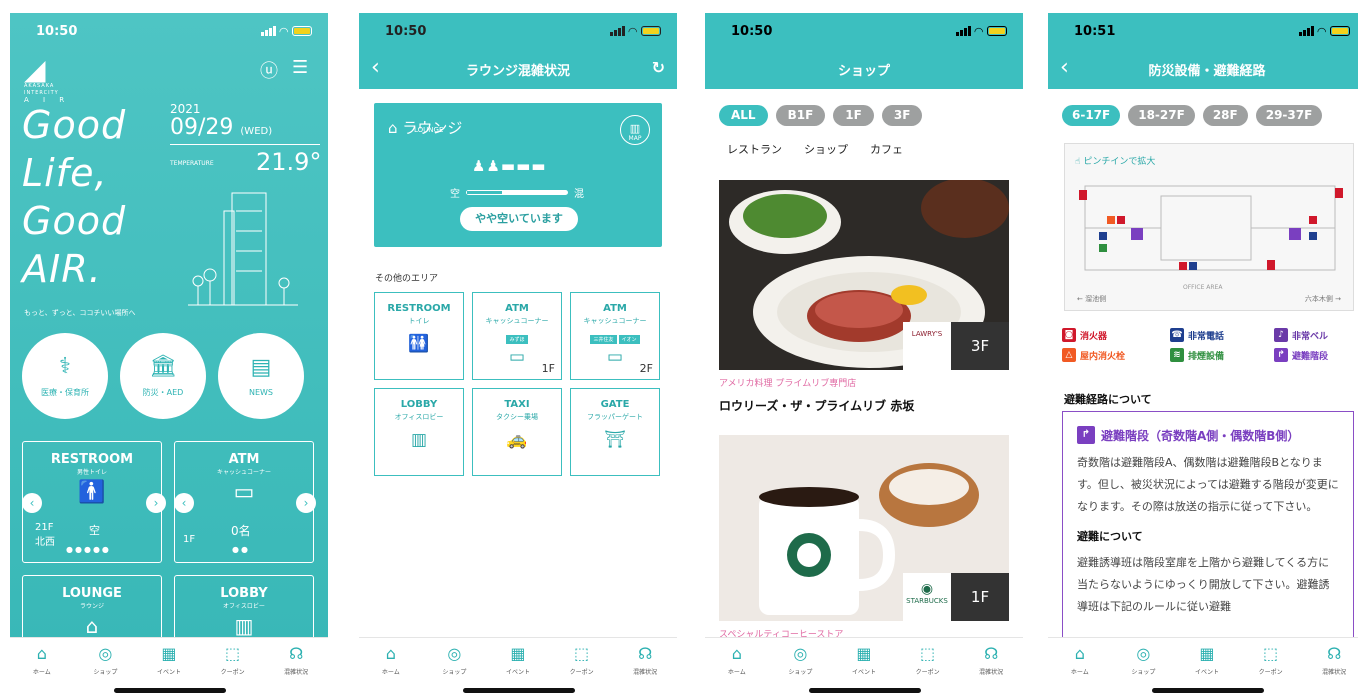 The width and height of the screenshot is (1358, 697). I want to click on floor-badge: 1F, so click(980, 597).